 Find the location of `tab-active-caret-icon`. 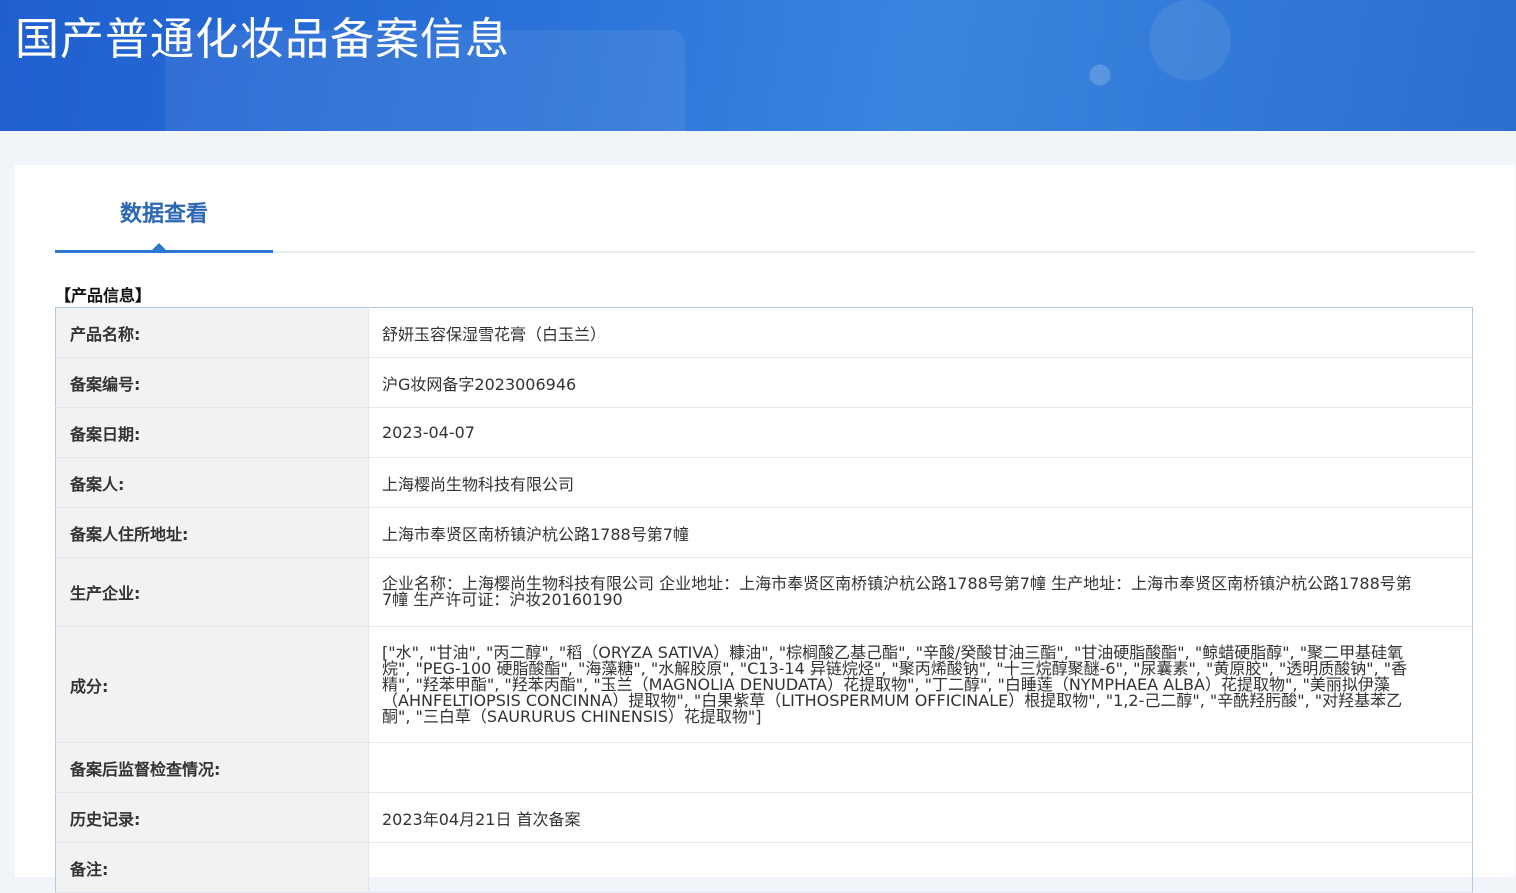

tab-active-caret-icon is located at coordinates (159, 246).